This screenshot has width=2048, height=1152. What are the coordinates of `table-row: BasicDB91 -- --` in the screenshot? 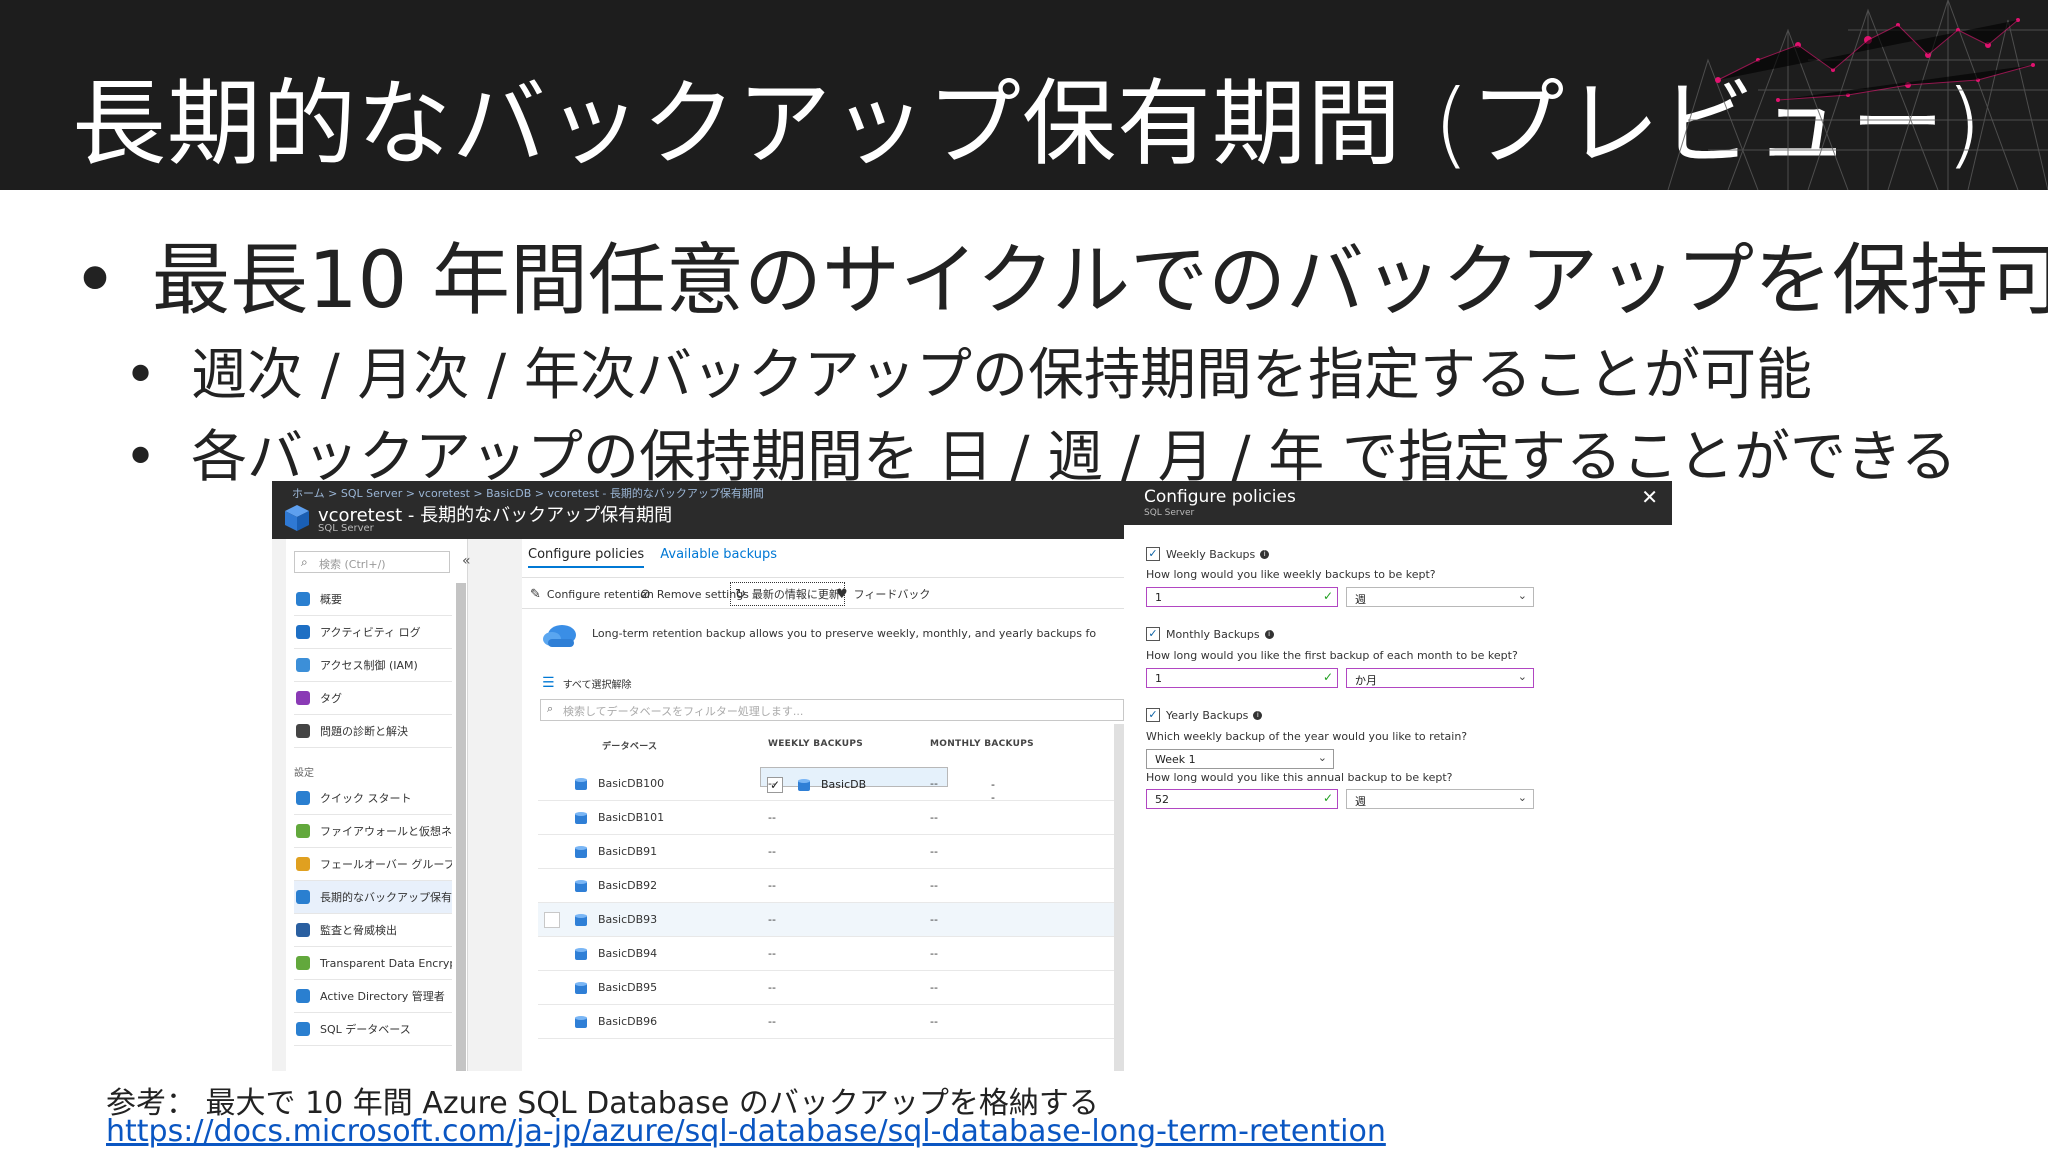 It's located at (831, 852).